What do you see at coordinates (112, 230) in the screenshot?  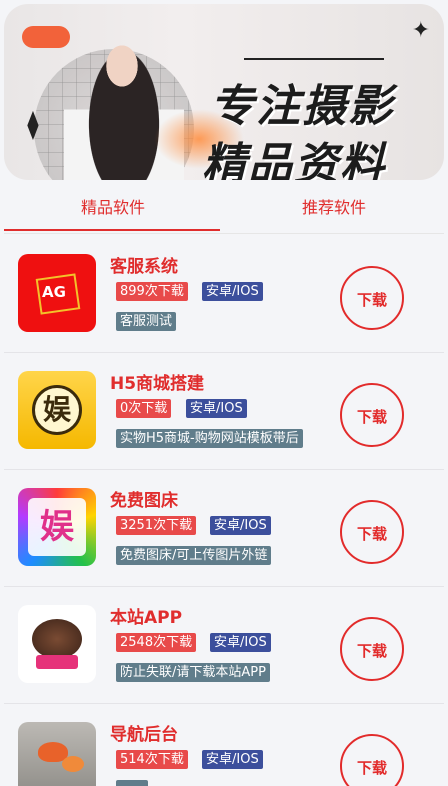 I see `active-tab-indicator` at bounding box center [112, 230].